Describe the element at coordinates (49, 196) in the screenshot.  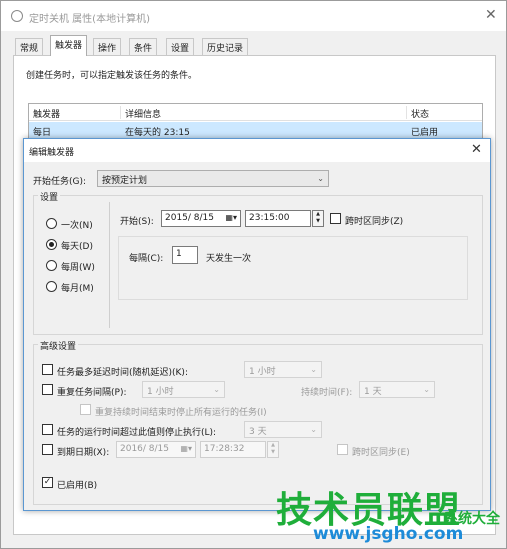
I see `settings-group-label: 设置` at that location.